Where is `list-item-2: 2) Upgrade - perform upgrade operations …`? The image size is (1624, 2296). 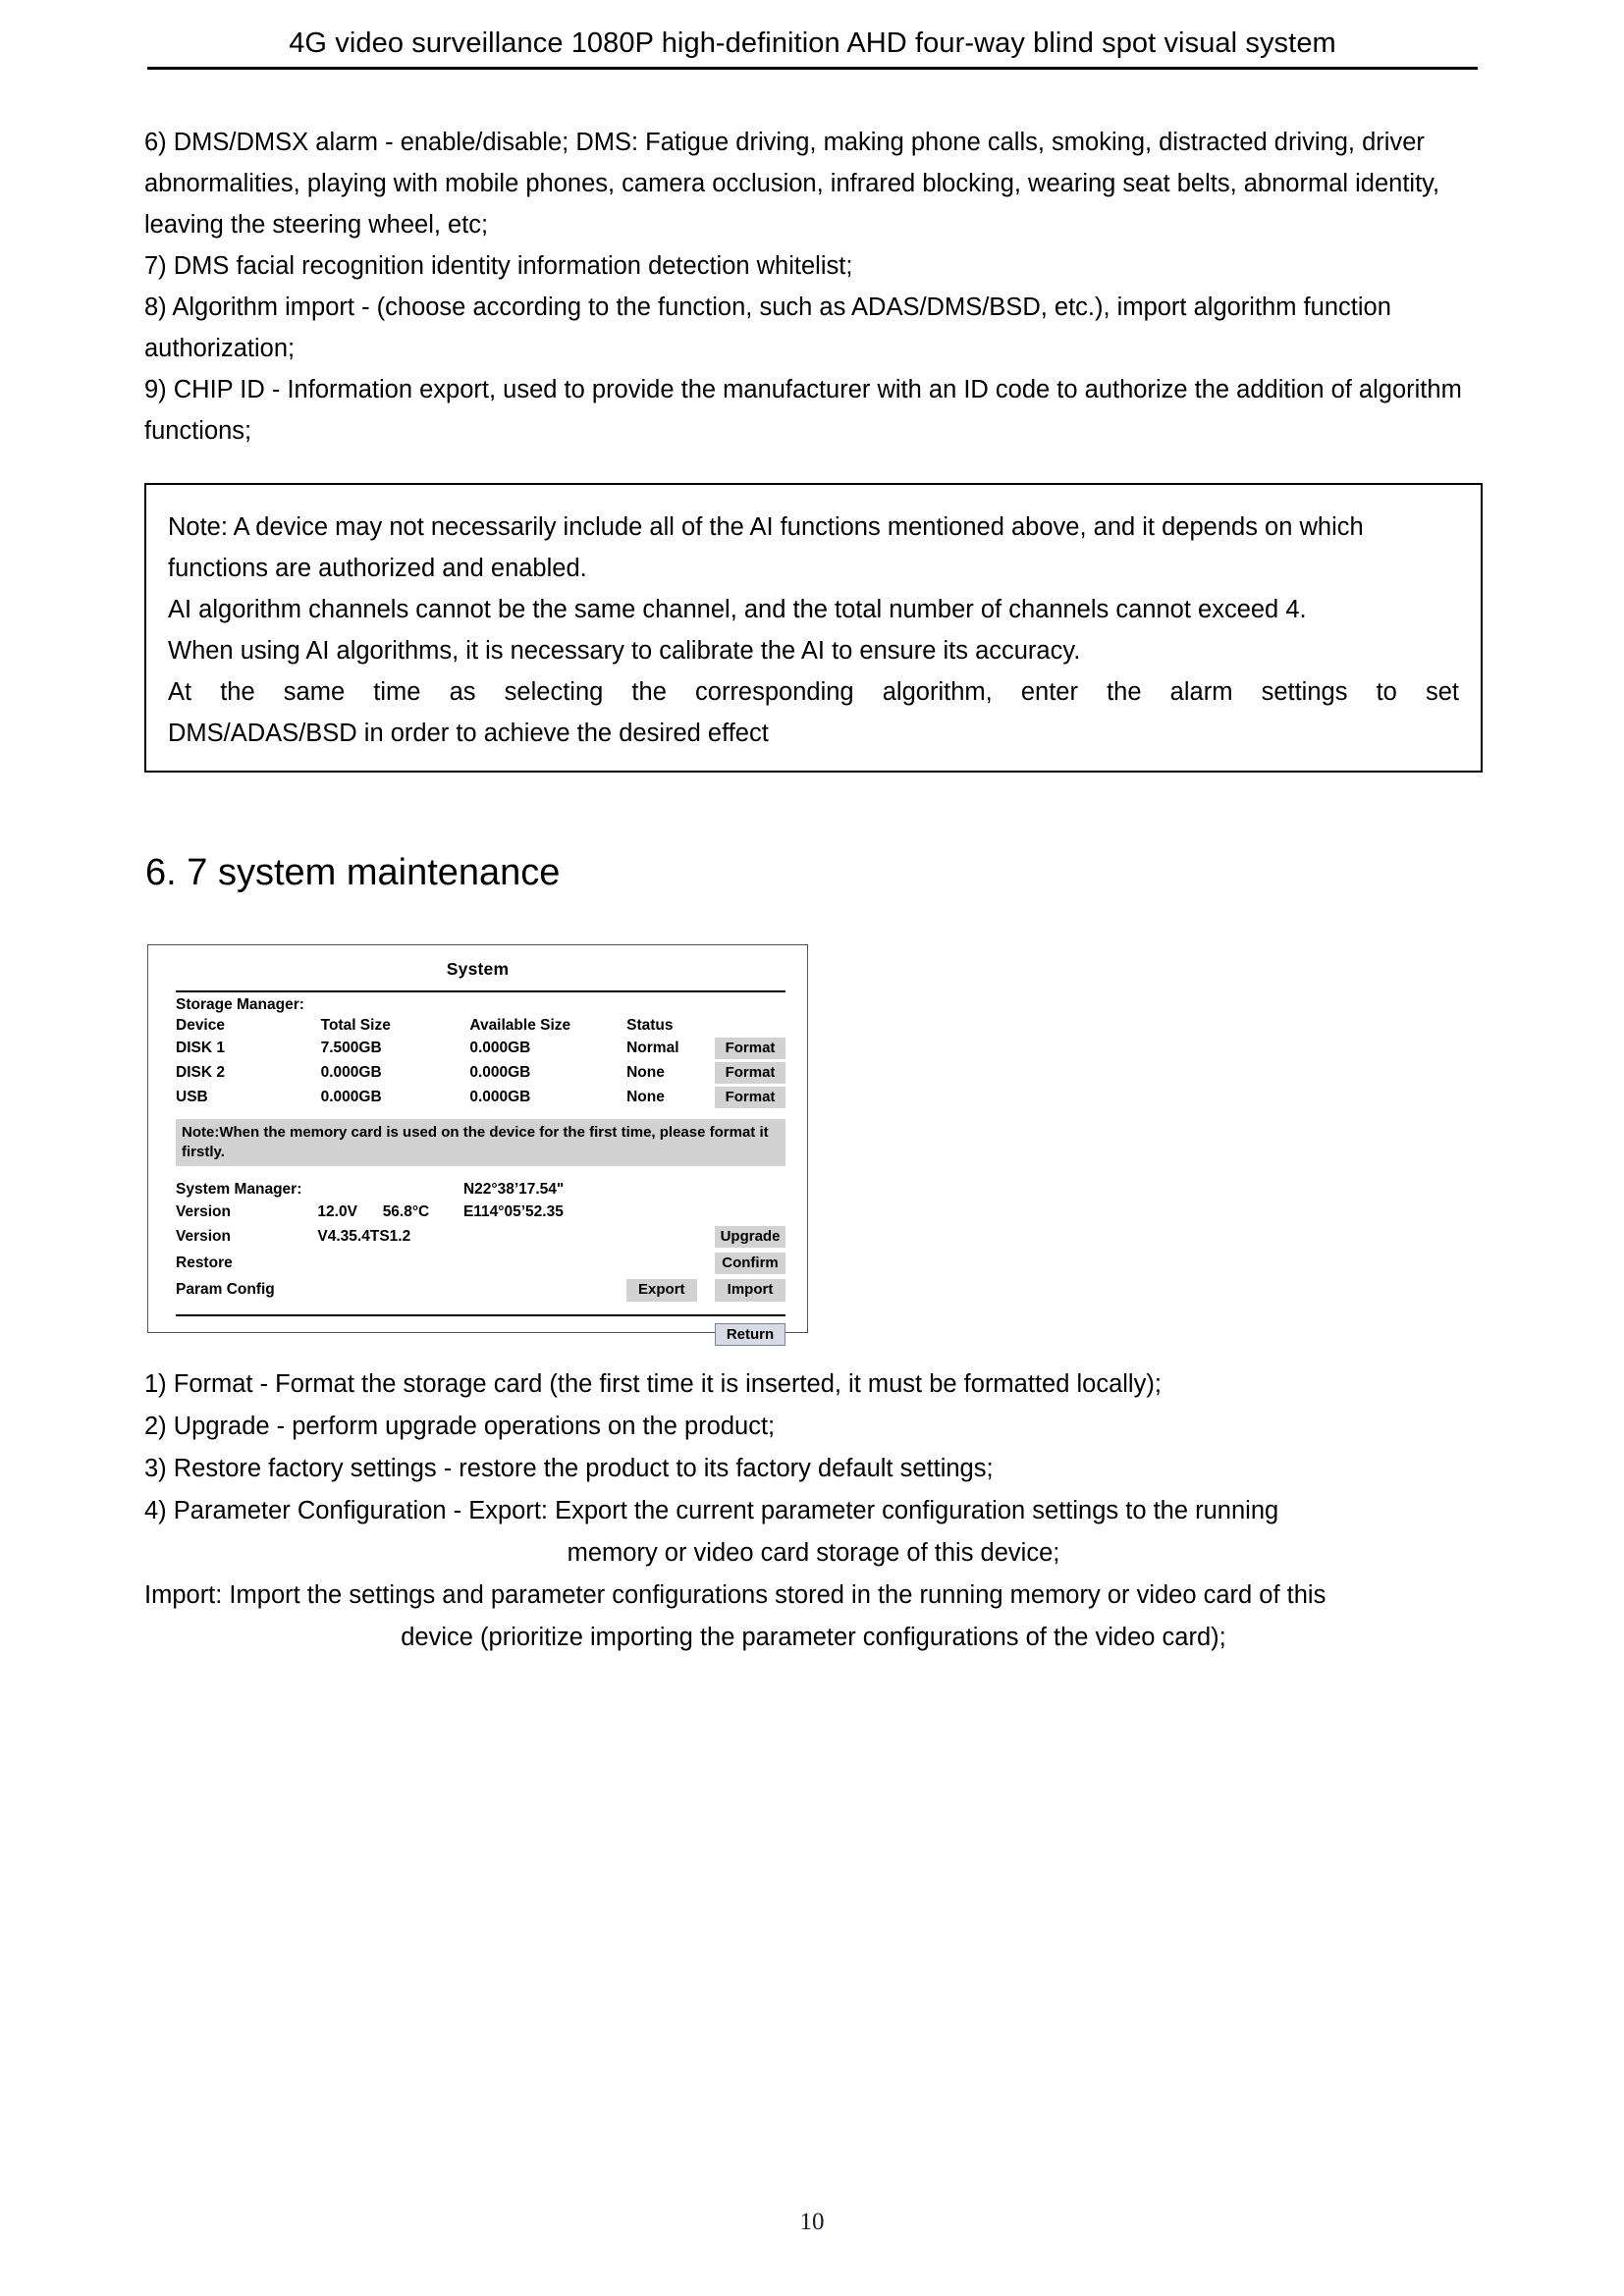
list-item-2: 2) Upgrade - perform upgrade operations … is located at coordinates (460, 1426).